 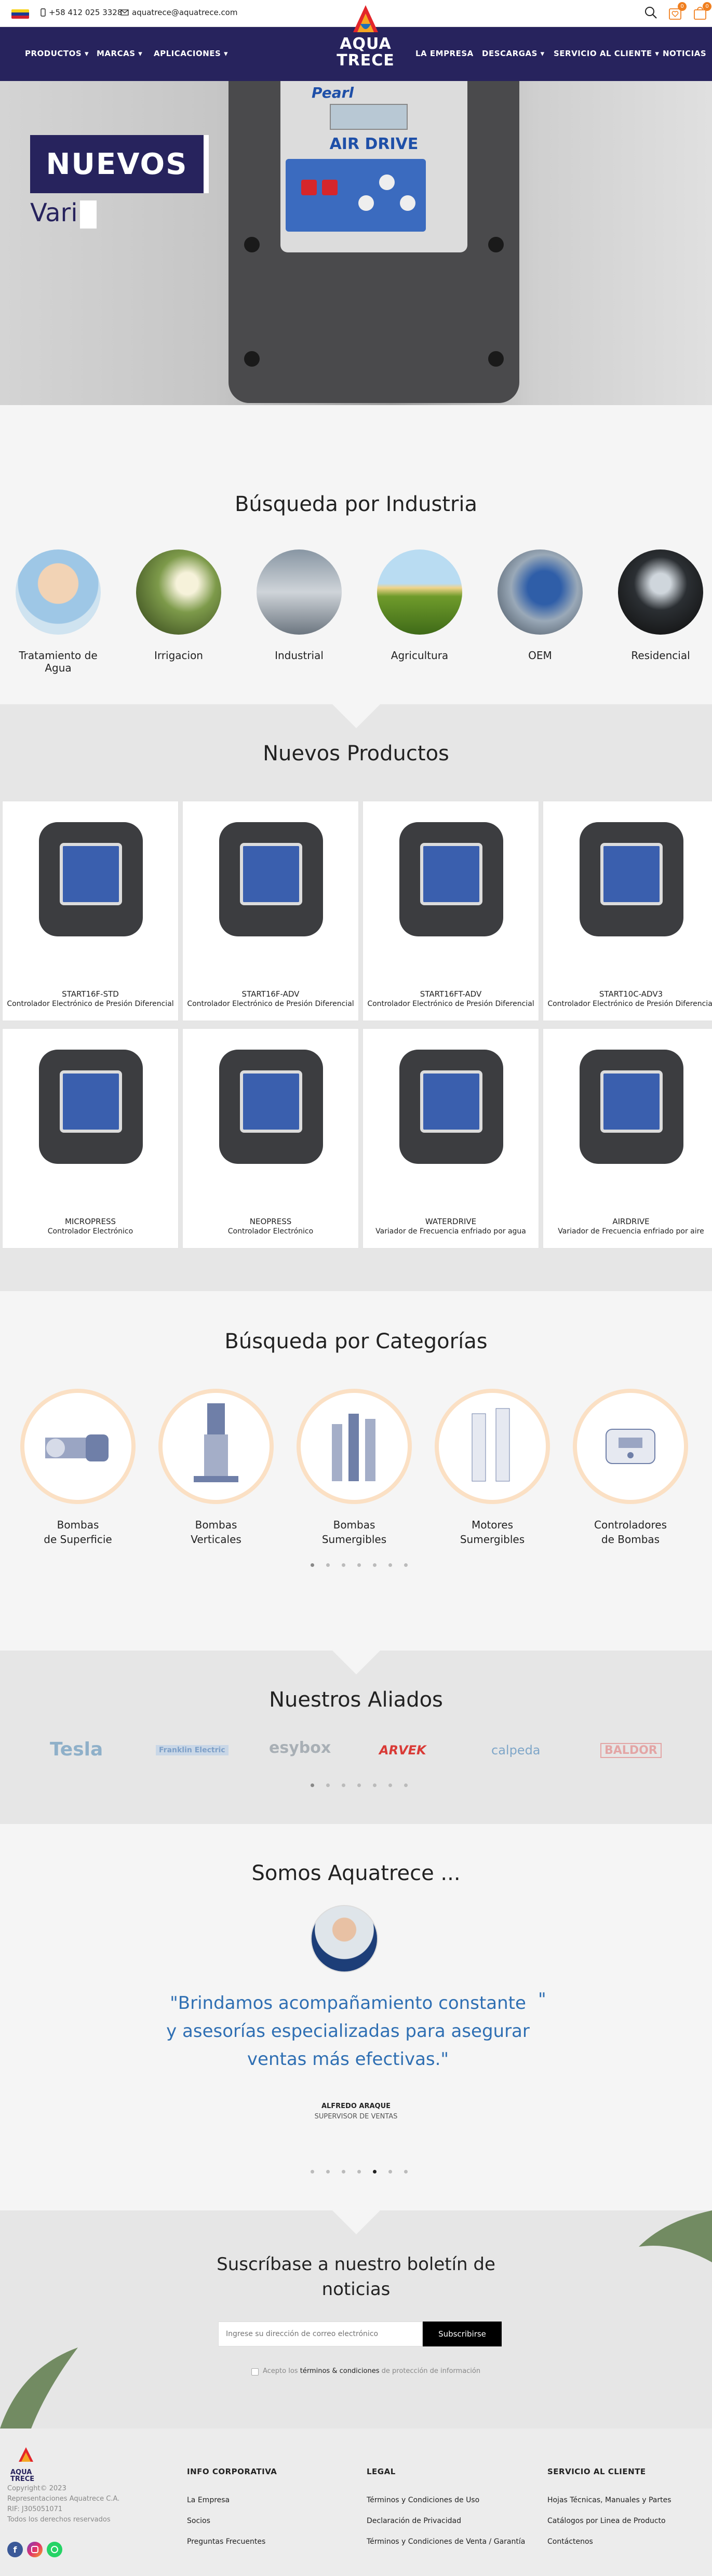 I want to click on phone-contact: +58 412 025 3328, so click(x=81, y=13).